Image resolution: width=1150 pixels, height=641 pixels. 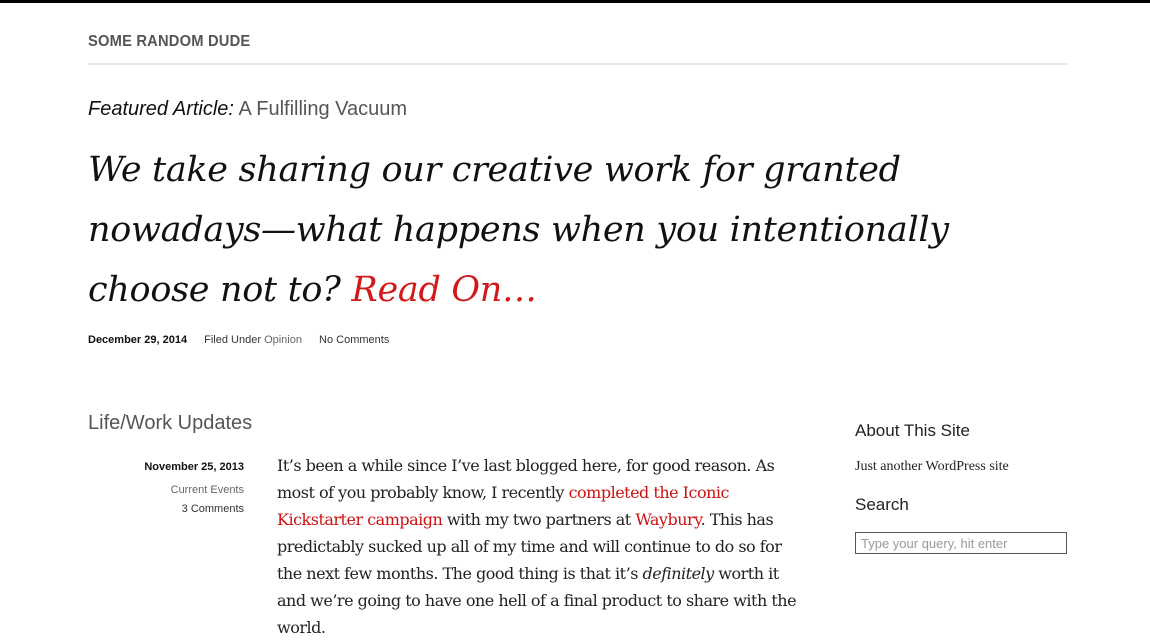 What do you see at coordinates (166, 509) in the screenshot?
I see `post-comments-link: 3 Comments` at bounding box center [166, 509].